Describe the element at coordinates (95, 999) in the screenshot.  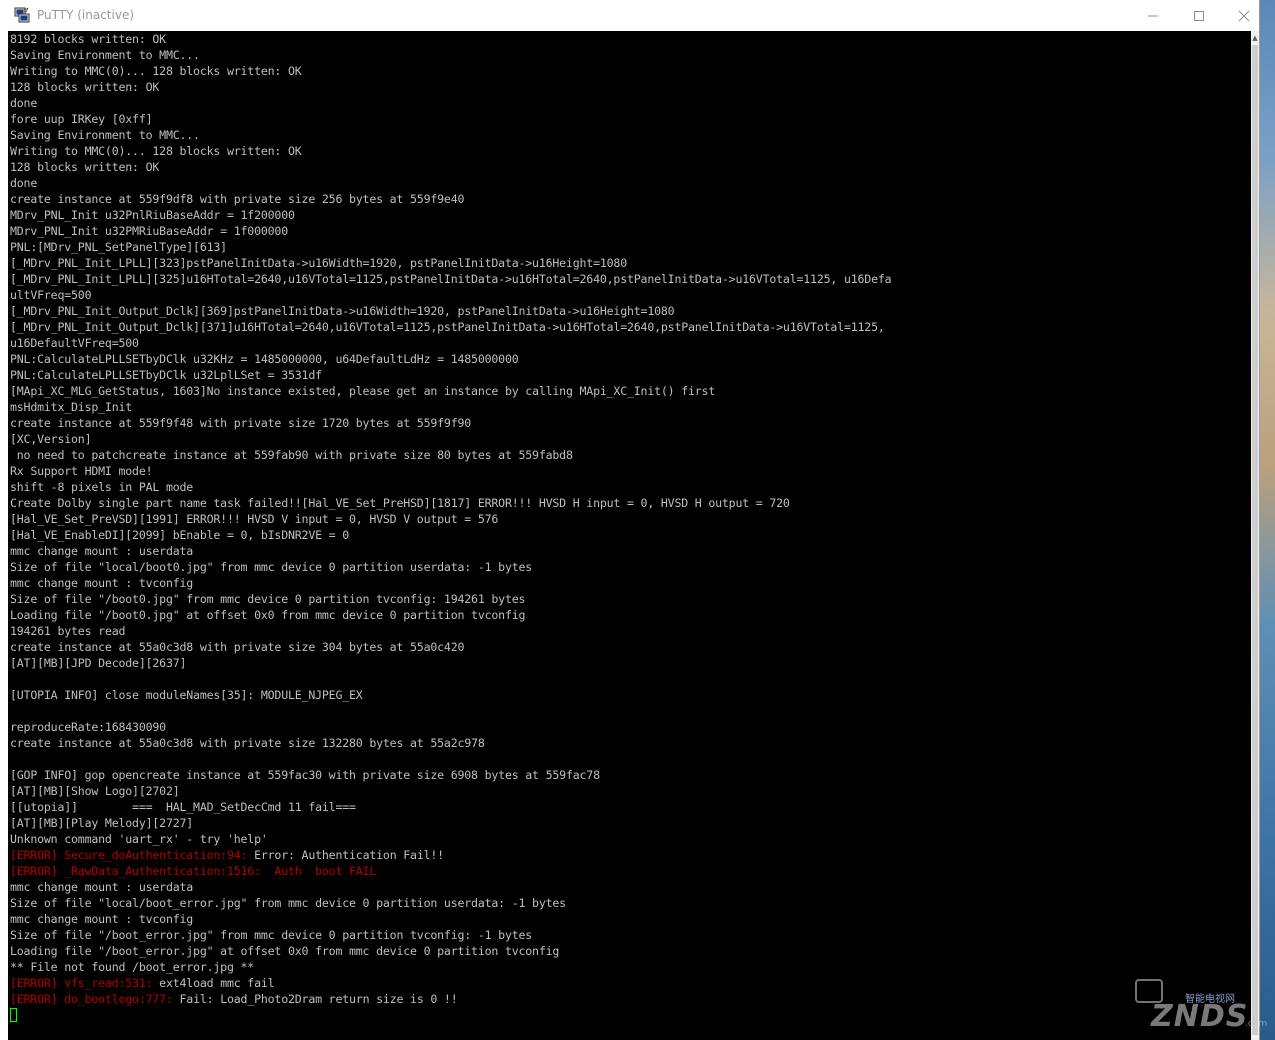
I see `error-text: [ERROR] do_bootlogo:777:` at that location.